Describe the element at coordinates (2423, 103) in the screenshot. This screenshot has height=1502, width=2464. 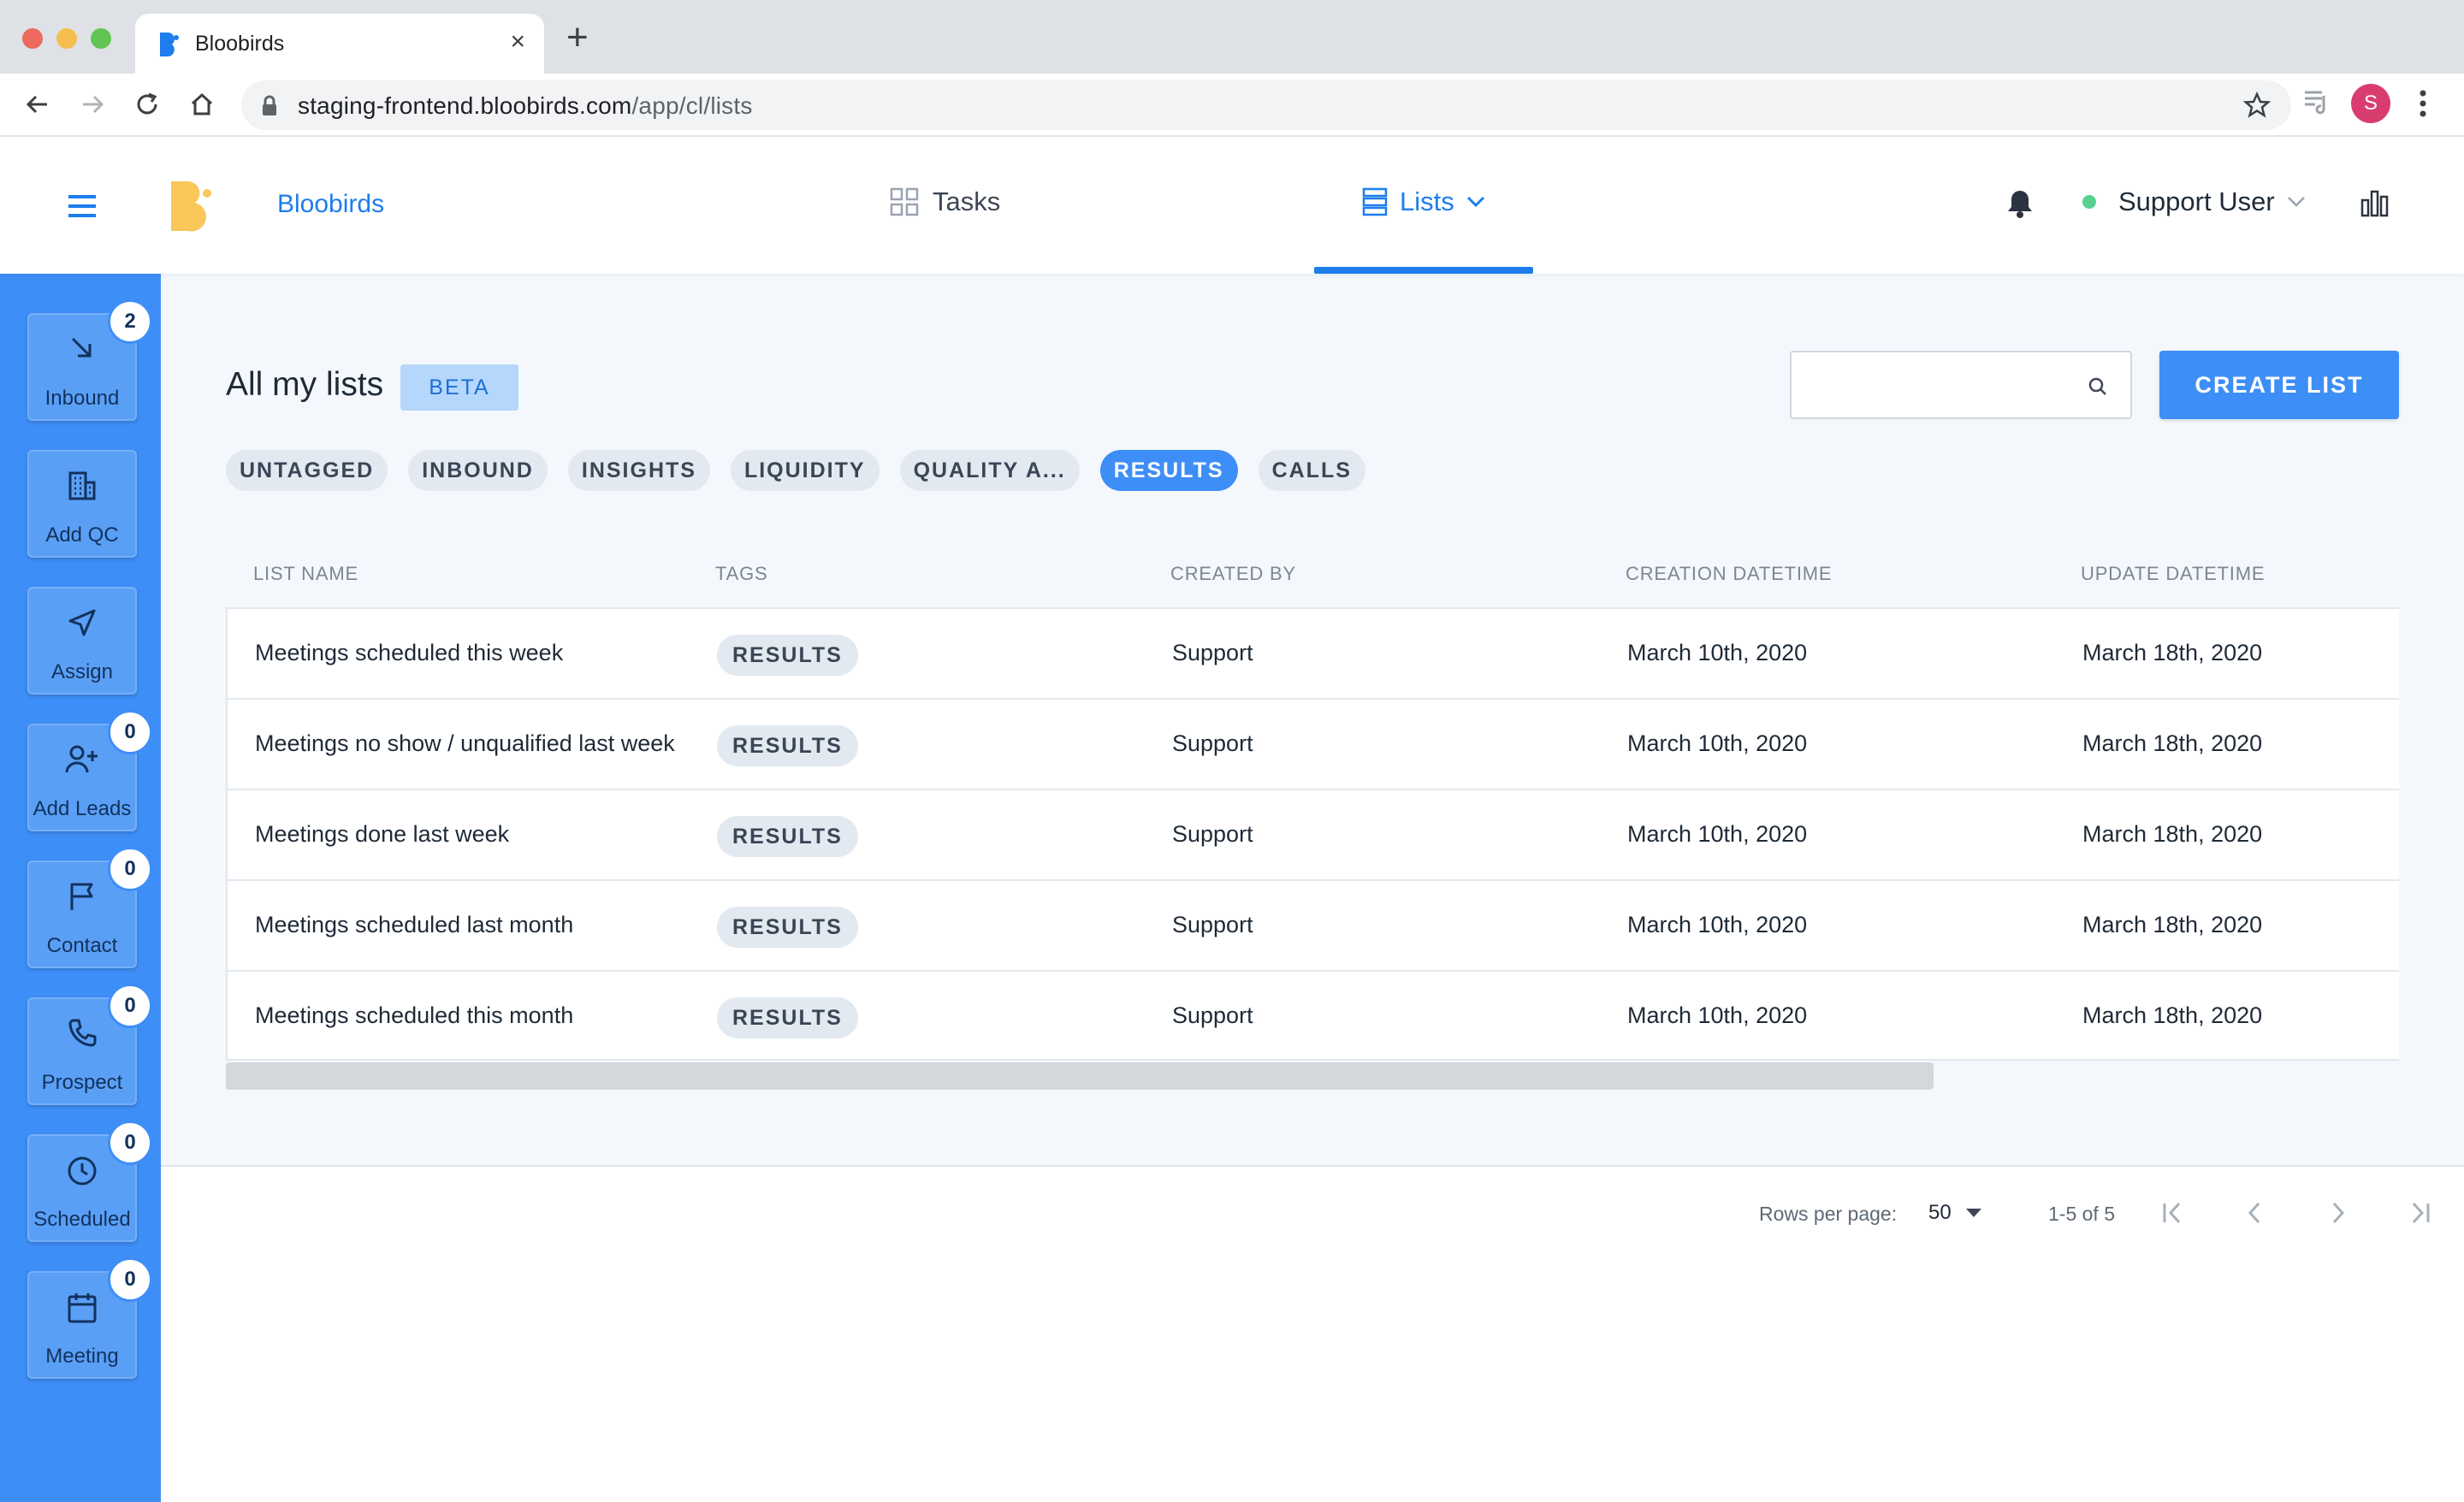
I see `browser-menu-icon` at that location.